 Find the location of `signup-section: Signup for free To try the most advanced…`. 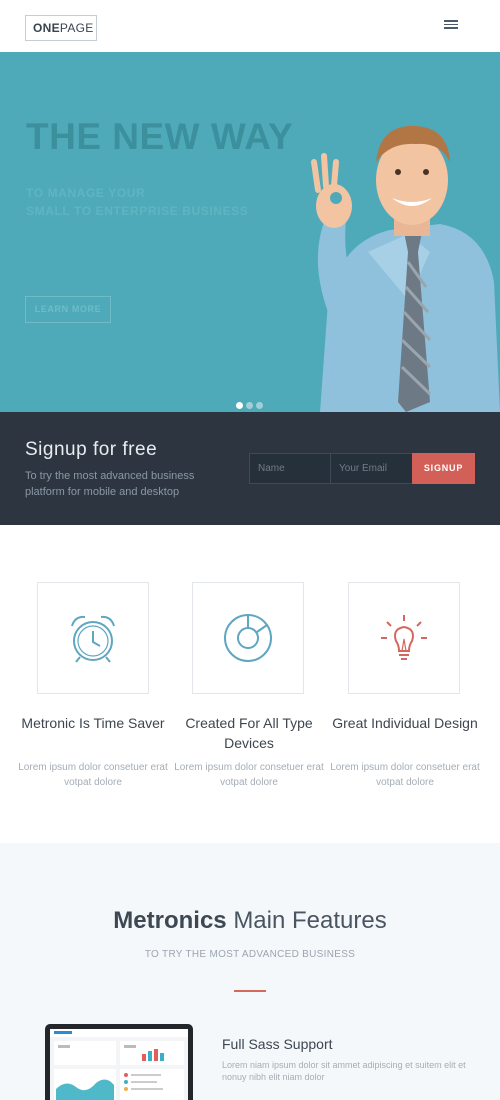

signup-section: Signup for free To try the most advanced… is located at coordinates (250, 468).